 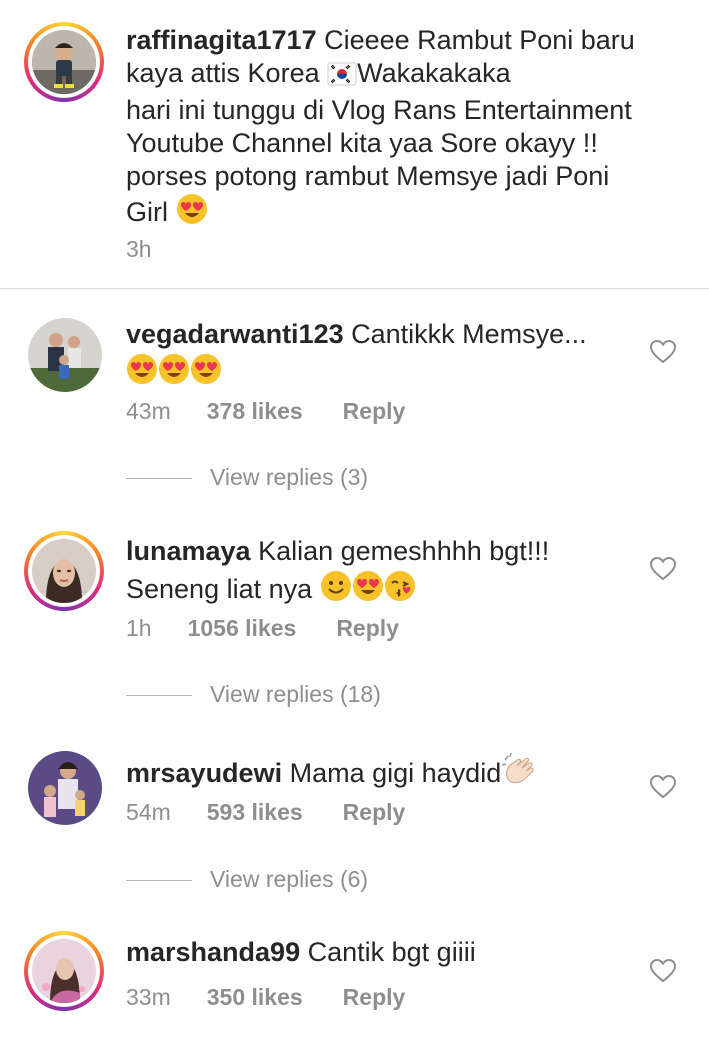 I want to click on avatar-mrsayudewi, so click(x=65, y=788).